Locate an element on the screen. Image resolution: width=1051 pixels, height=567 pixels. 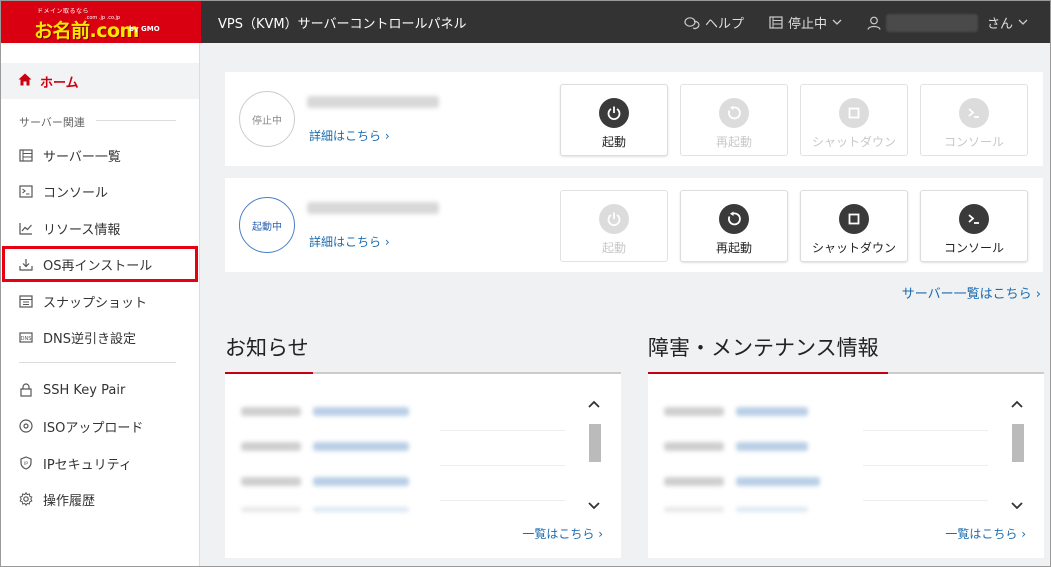
status-badge: 起動中 is located at coordinates (267, 225).